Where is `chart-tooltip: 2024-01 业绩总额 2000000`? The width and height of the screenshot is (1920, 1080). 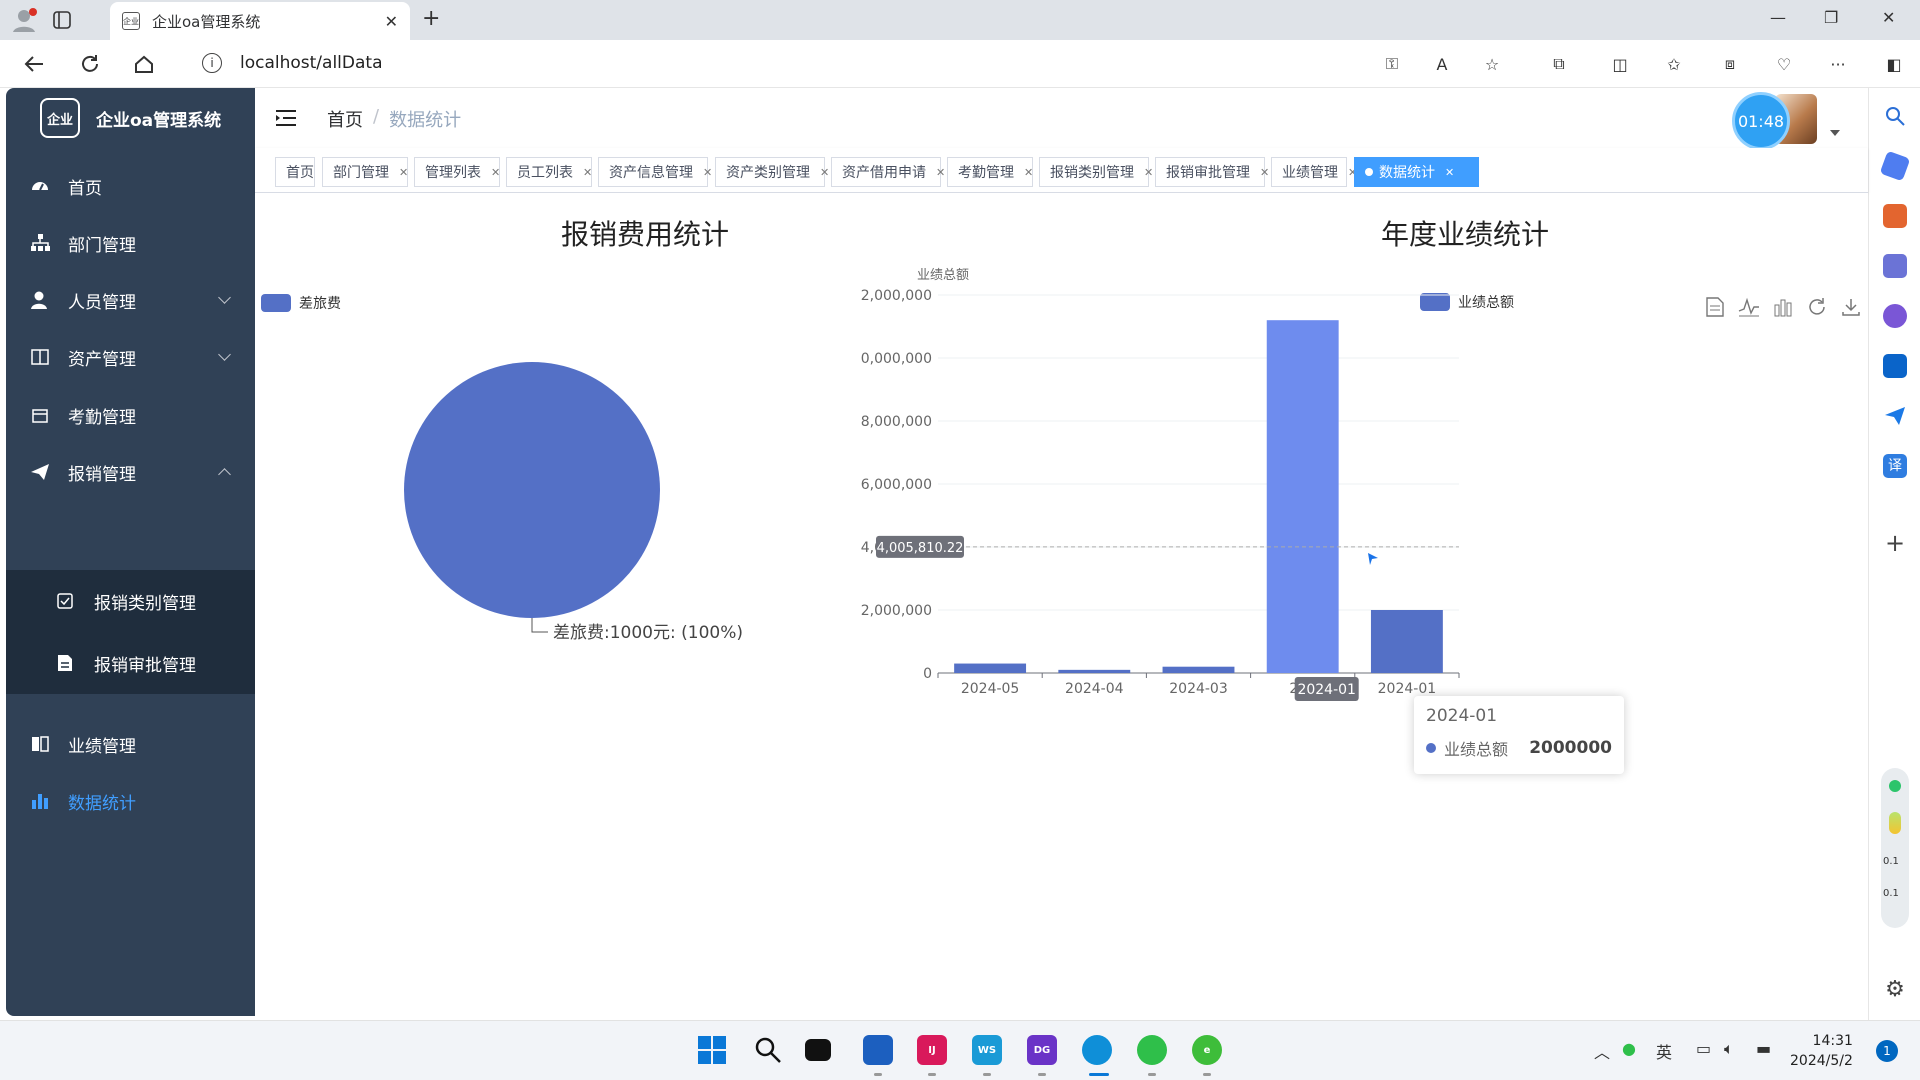 chart-tooltip: 2024-01 业绩总额 2000000 is located at coordinates (1519, 735).